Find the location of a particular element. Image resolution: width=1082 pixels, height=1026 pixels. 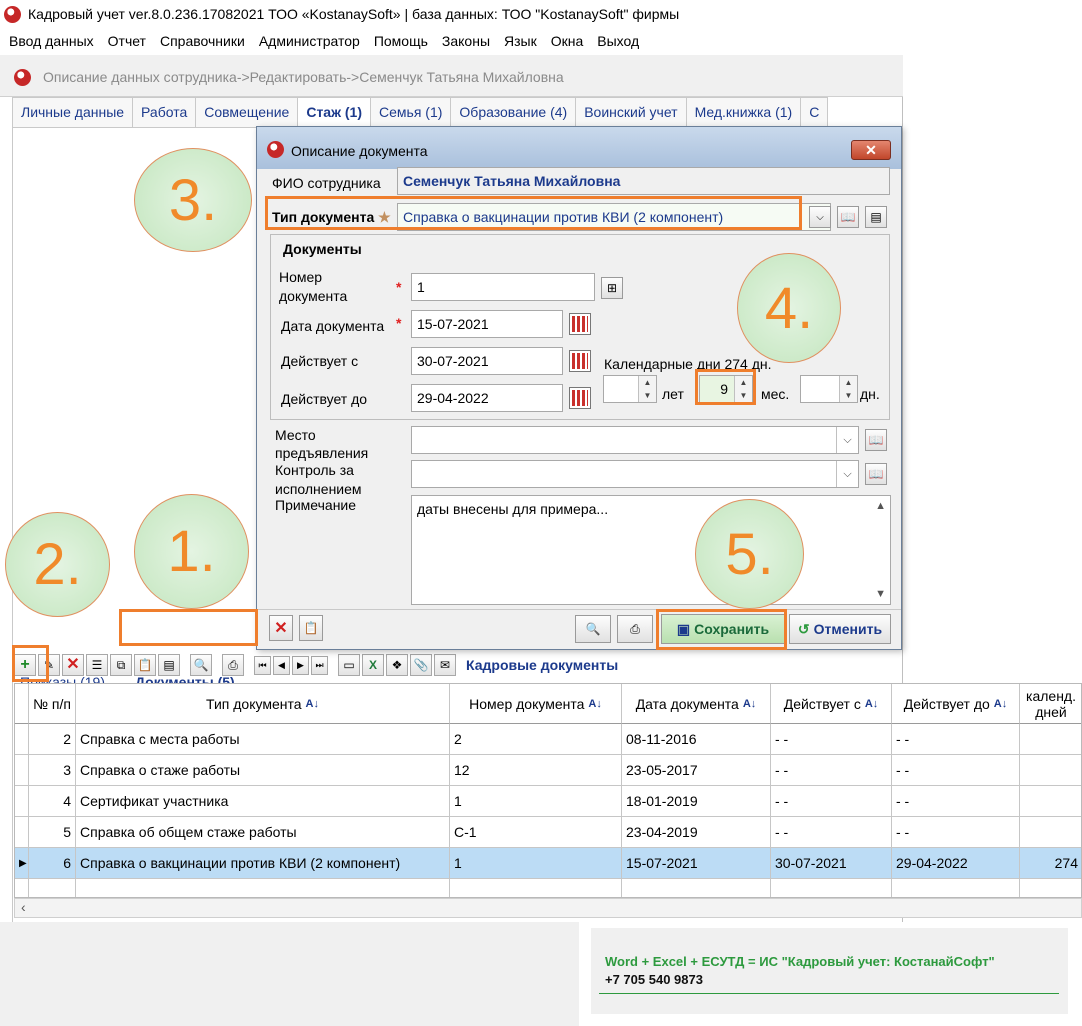

scroll-down-icon: ▼ is located at coordinates (880, 594).